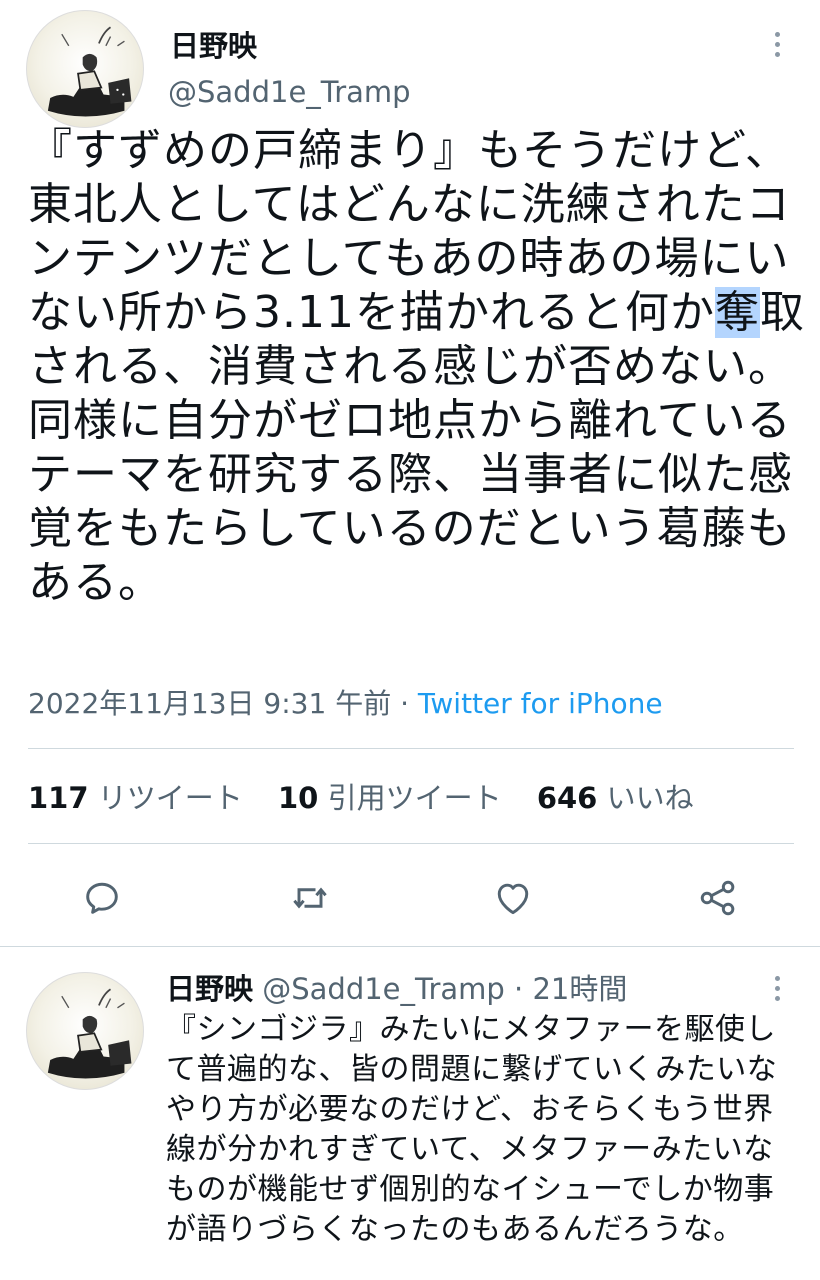 Image resolution: width=820 pixels, height=1280 pixels. I want to click on share-icon, so click(717, 898).